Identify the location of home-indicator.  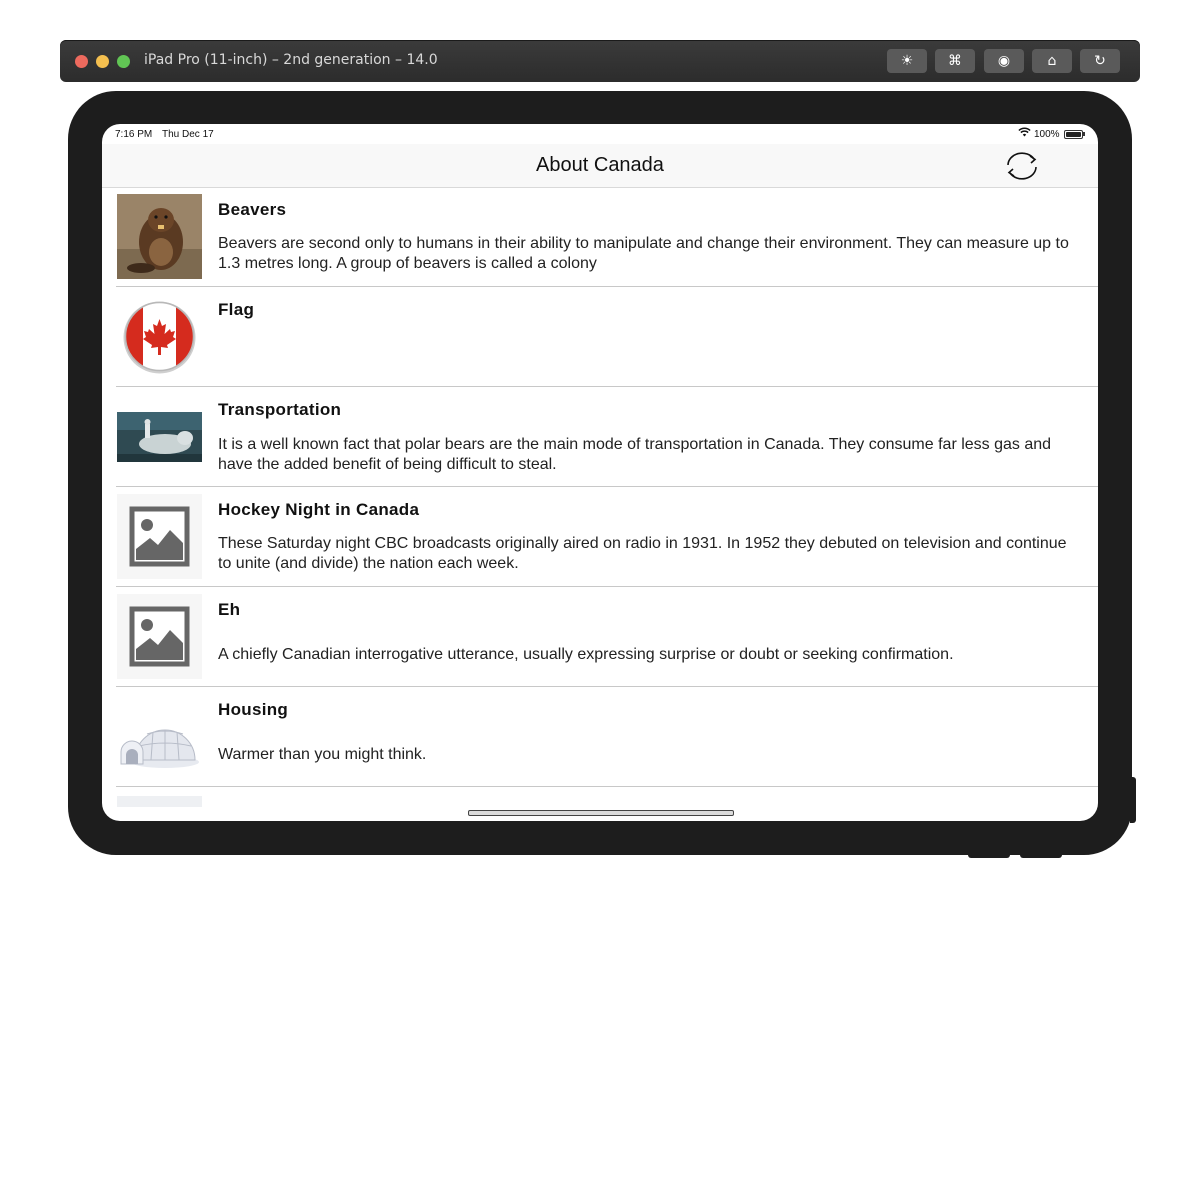
(601, 813).